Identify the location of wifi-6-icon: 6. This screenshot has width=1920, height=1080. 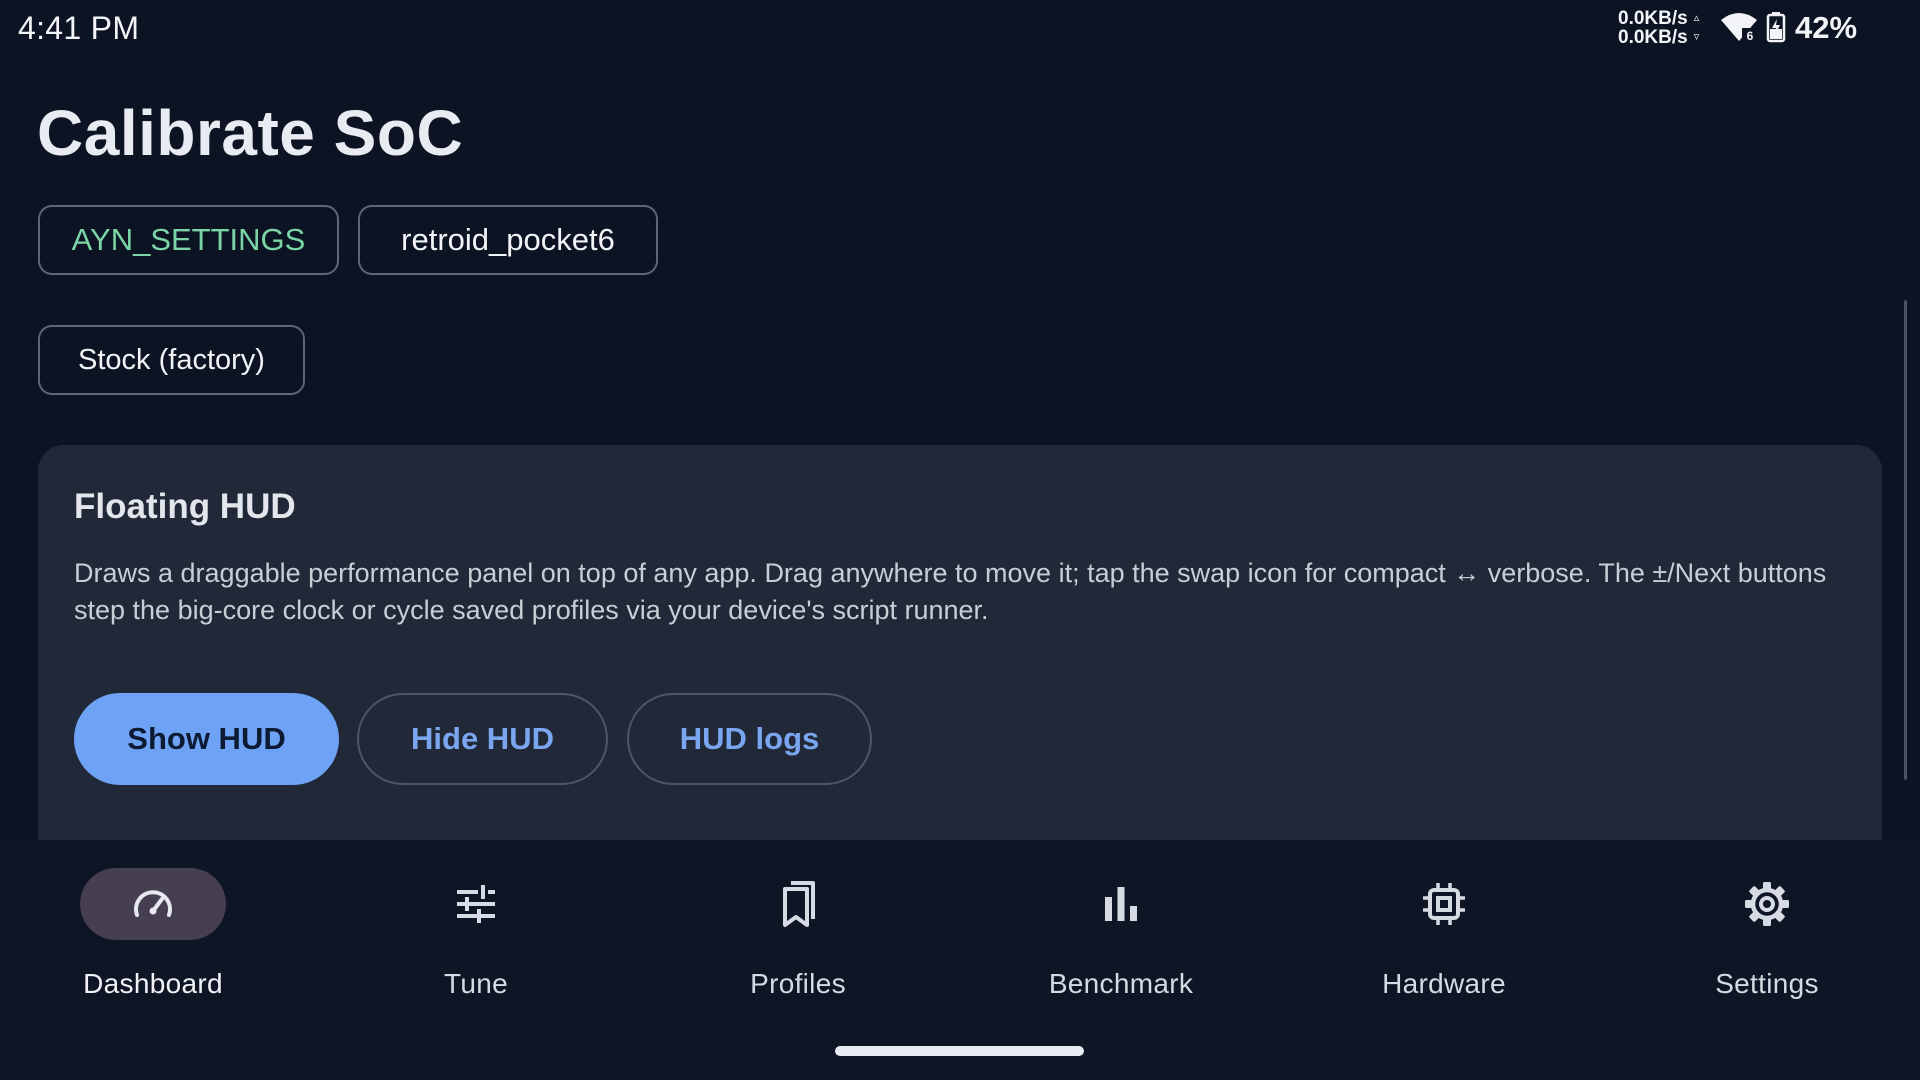
(1739, 27).